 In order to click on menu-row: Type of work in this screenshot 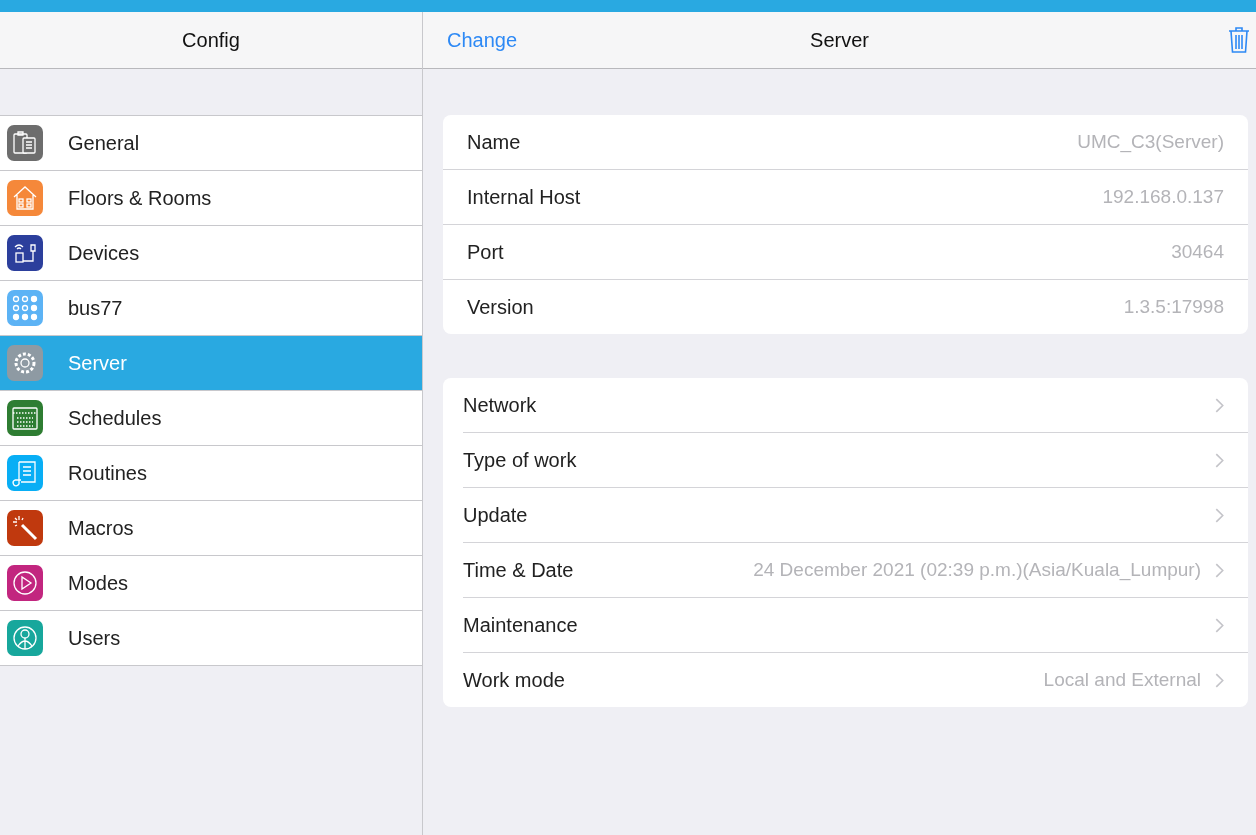, I will do `click(855, 460)`.